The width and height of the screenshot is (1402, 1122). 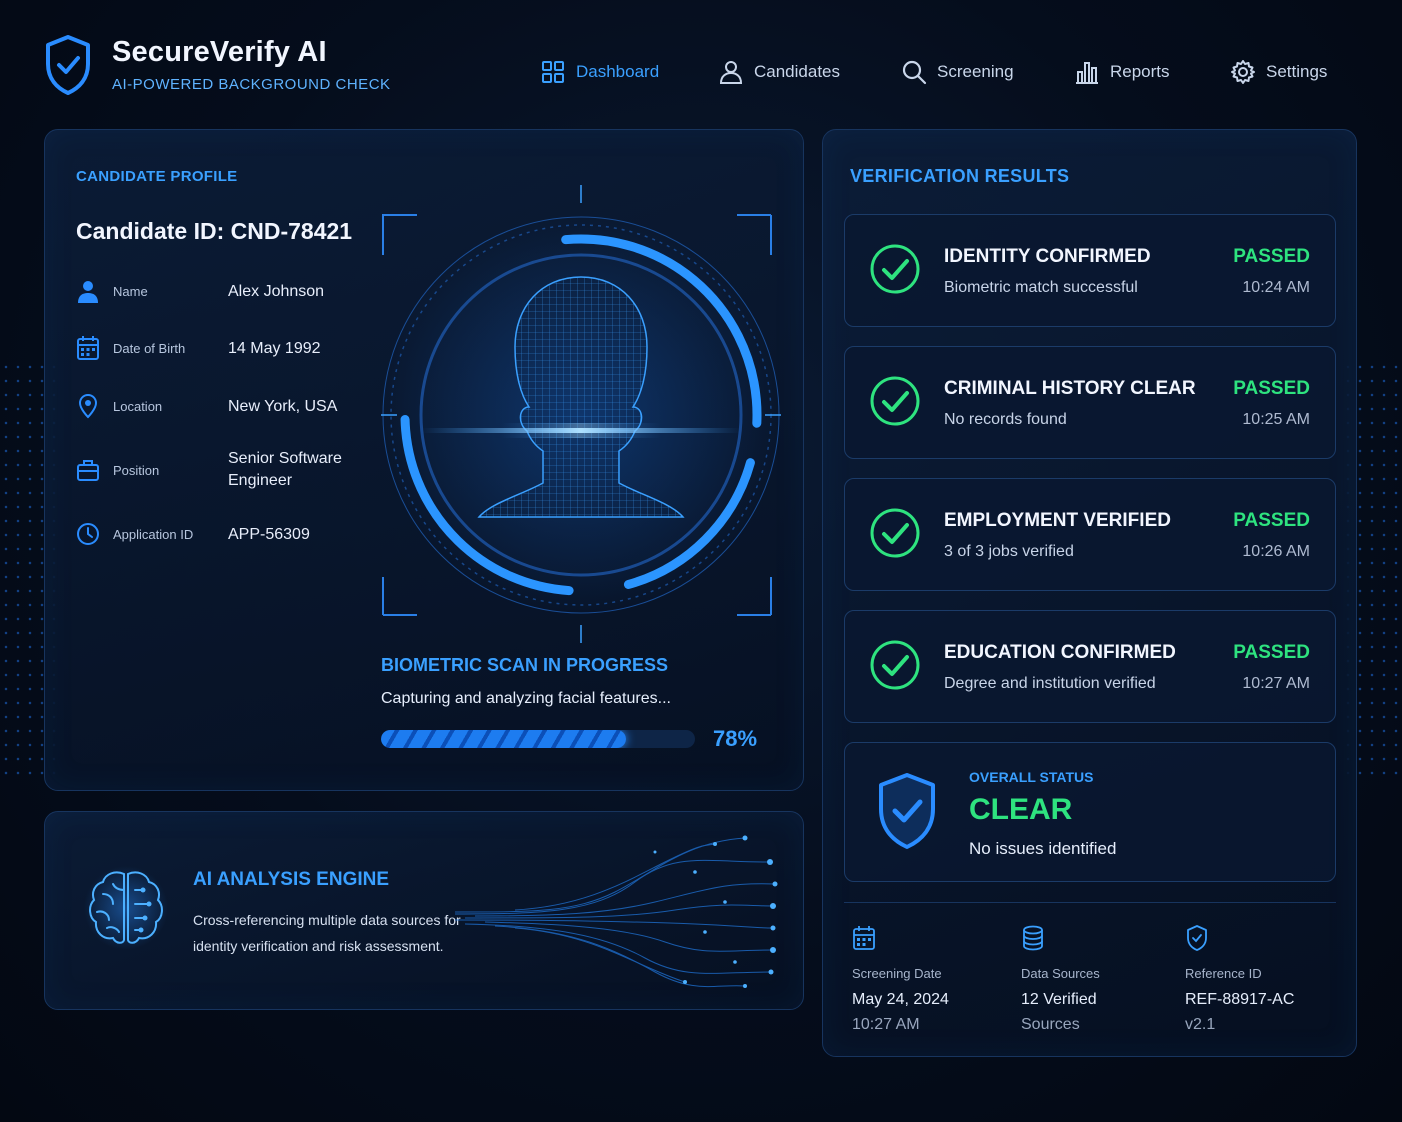 What do you see at coordinates (1041, 287) in the screenshot?
I see `result-description: Biometric match successful` at bounding box center [1041, 287].